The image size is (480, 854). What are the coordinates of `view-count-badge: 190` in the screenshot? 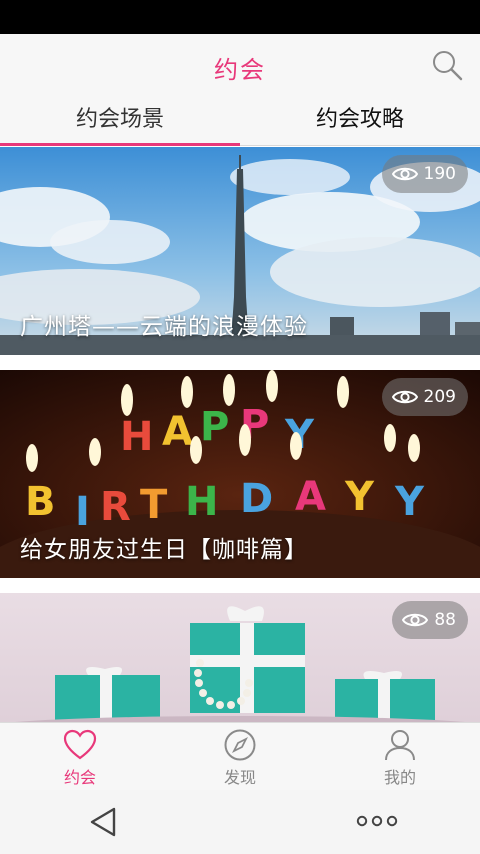 It's located at (424, 174).